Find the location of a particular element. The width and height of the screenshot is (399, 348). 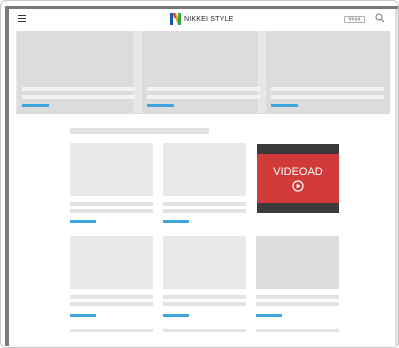

window-left-edge is located at coordinates (7, 176).